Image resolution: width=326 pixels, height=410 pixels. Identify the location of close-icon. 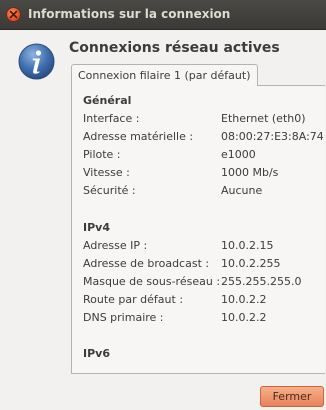
(13, 14).